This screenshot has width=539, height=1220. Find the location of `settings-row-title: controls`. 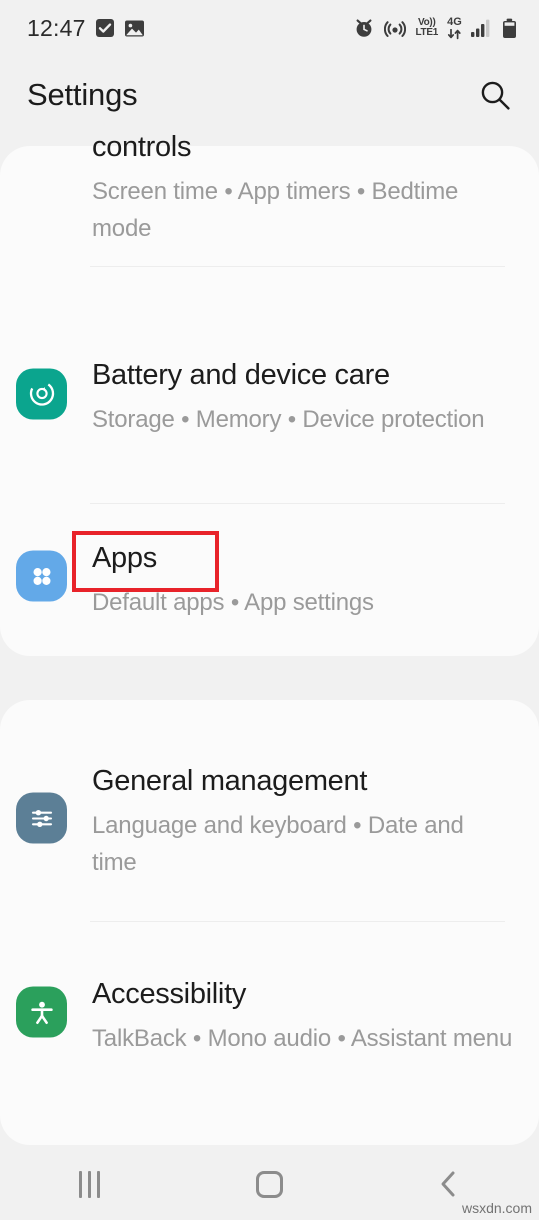

settings-row-title: controls is located at coordinates (142, 147).